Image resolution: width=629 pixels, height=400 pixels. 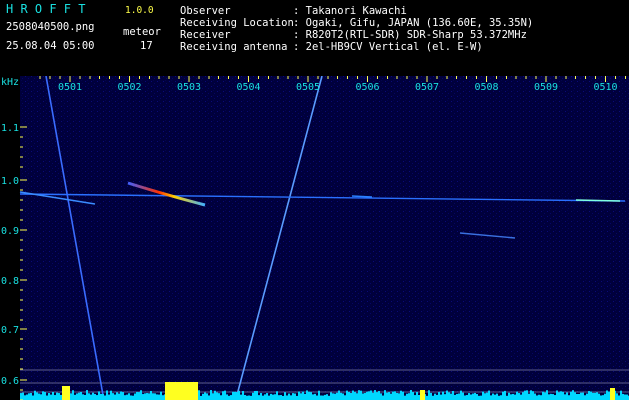 I want to click on x-tick-label: 0510, so click(x=606, y=87).